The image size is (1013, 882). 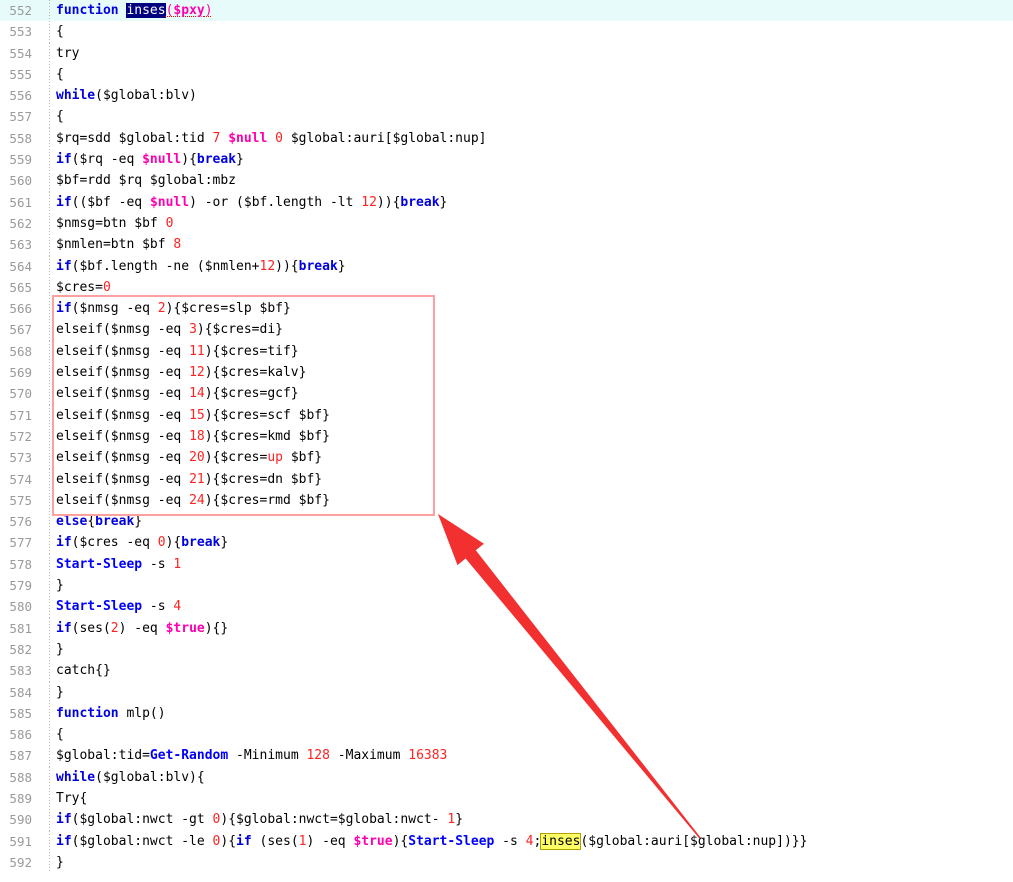 I want to click on code-text: if($cres -eq 0){break}, so click(x=142, y=542).